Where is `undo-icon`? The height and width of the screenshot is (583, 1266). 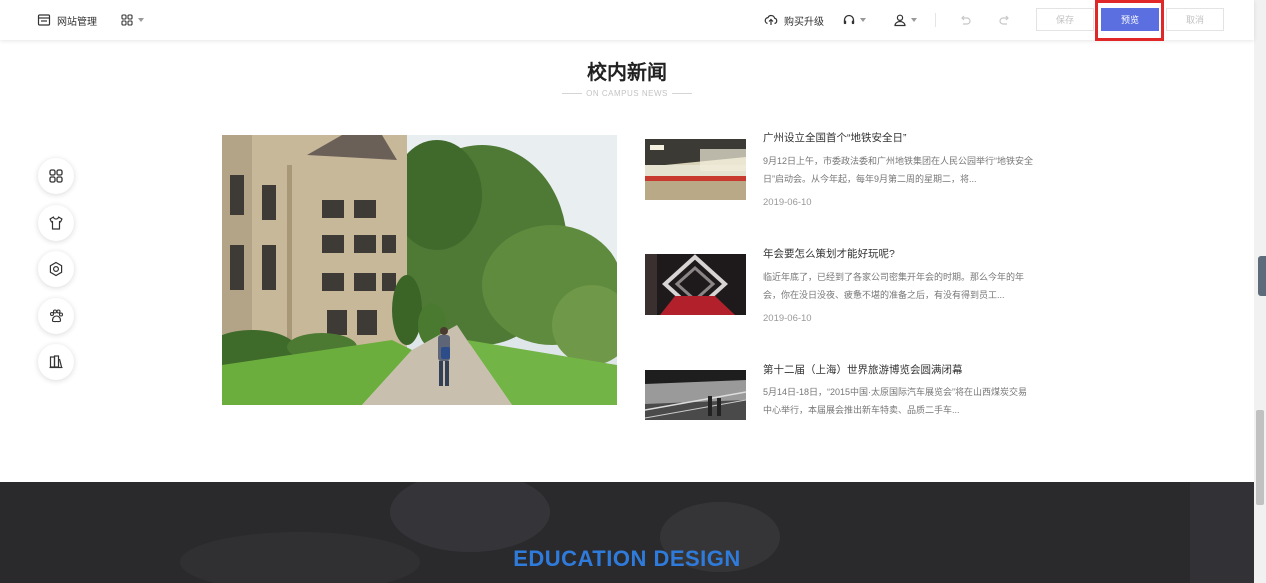 undo-icon is located at coordinates (966, 20).